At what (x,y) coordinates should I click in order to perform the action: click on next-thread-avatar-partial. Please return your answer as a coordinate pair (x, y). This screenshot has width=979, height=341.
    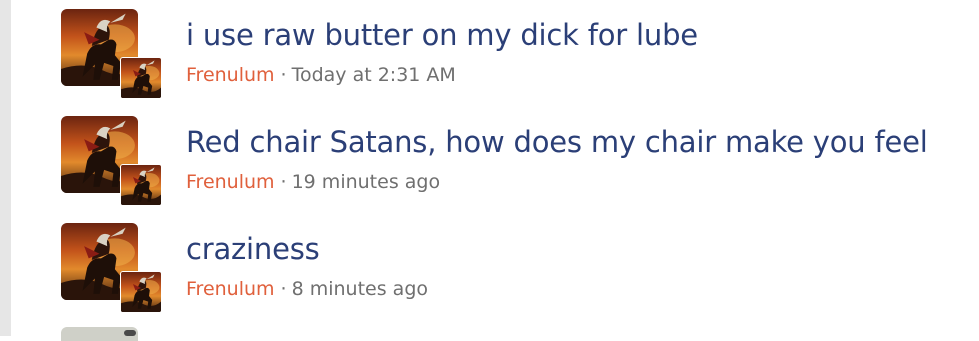
    Looking at the image, I should click on (99, 334).